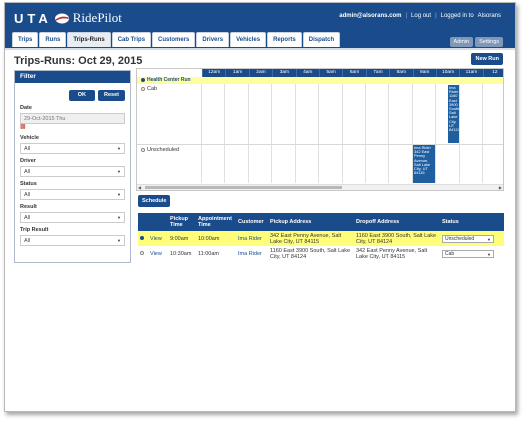 Image resolution: width=524 pixels, height=422 pixels. Describe the element at coordinates (330, 73) in the screenshot. I see `hour-label: 5am` at that location.